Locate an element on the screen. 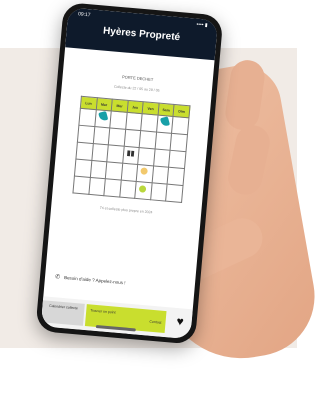 Image resolution: width=320 pixels, height=401 pixels. tab-contact-label: Contact is located at coordinates (155, 322).